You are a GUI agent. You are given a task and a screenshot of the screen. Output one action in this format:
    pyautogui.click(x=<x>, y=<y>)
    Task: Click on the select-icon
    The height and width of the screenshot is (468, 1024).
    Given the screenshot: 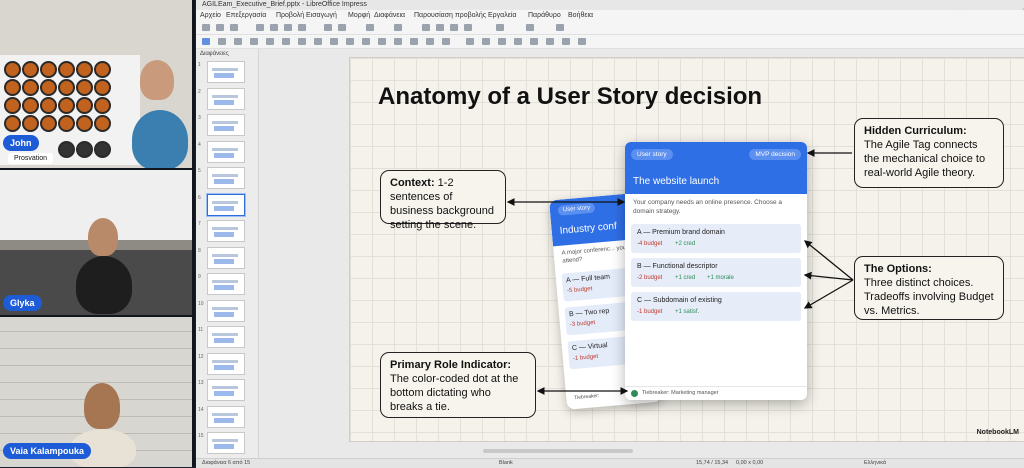 What is the action you would take?
    pyautogui.click(x=206, y=41)
    